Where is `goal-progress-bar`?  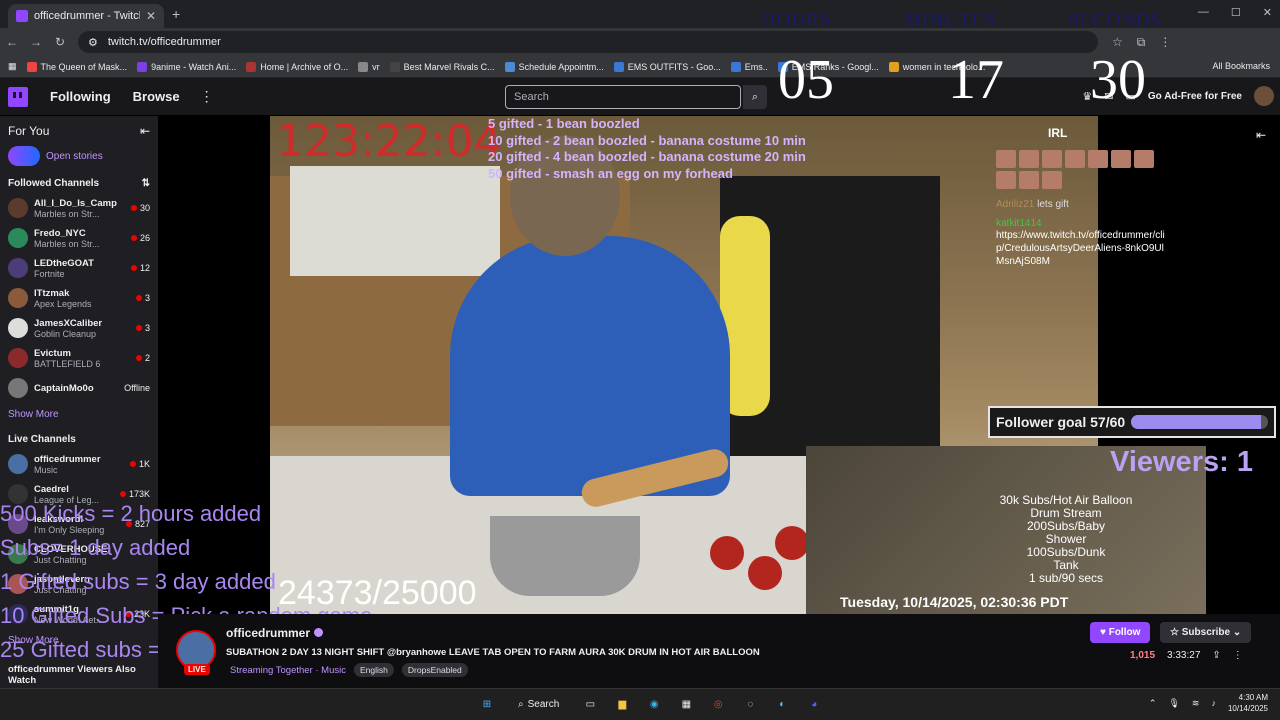
goal-progress-bar is located at coordinates (1199, 422).